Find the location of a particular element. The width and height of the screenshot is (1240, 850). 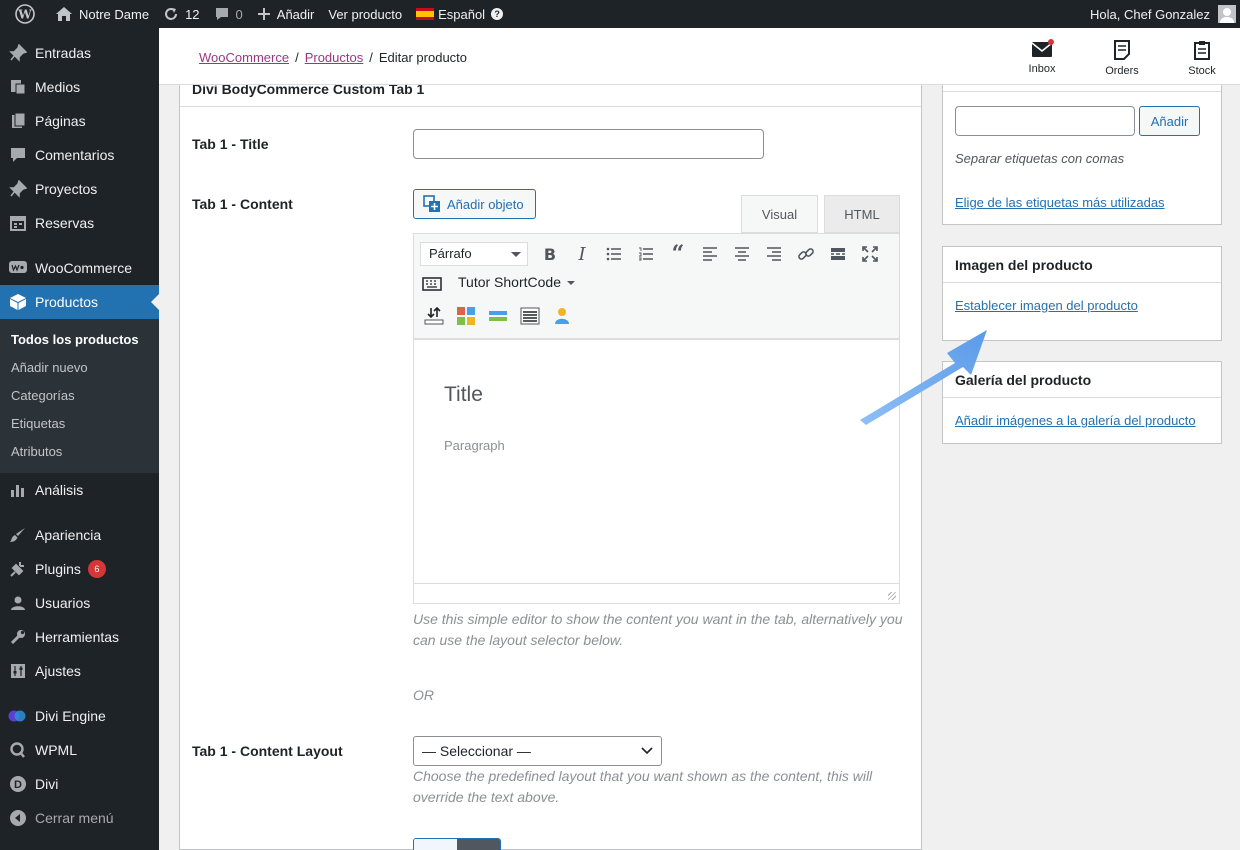

pushpin-icon is located at coordinates (18, 189).